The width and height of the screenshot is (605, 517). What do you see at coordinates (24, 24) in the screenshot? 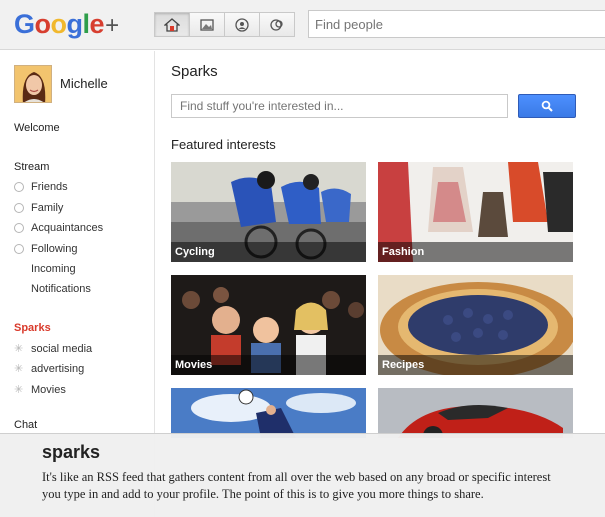
I see `logo-letter: G` at bounding box center [24, 24].